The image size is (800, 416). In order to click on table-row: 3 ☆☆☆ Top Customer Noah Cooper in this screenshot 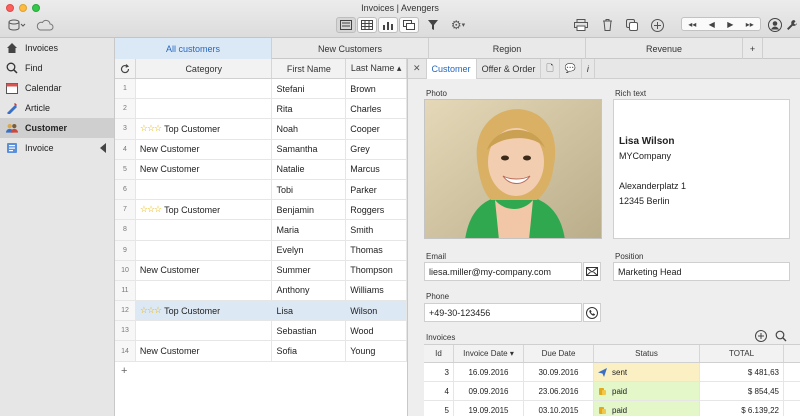, I will do `click(261, 129)`.